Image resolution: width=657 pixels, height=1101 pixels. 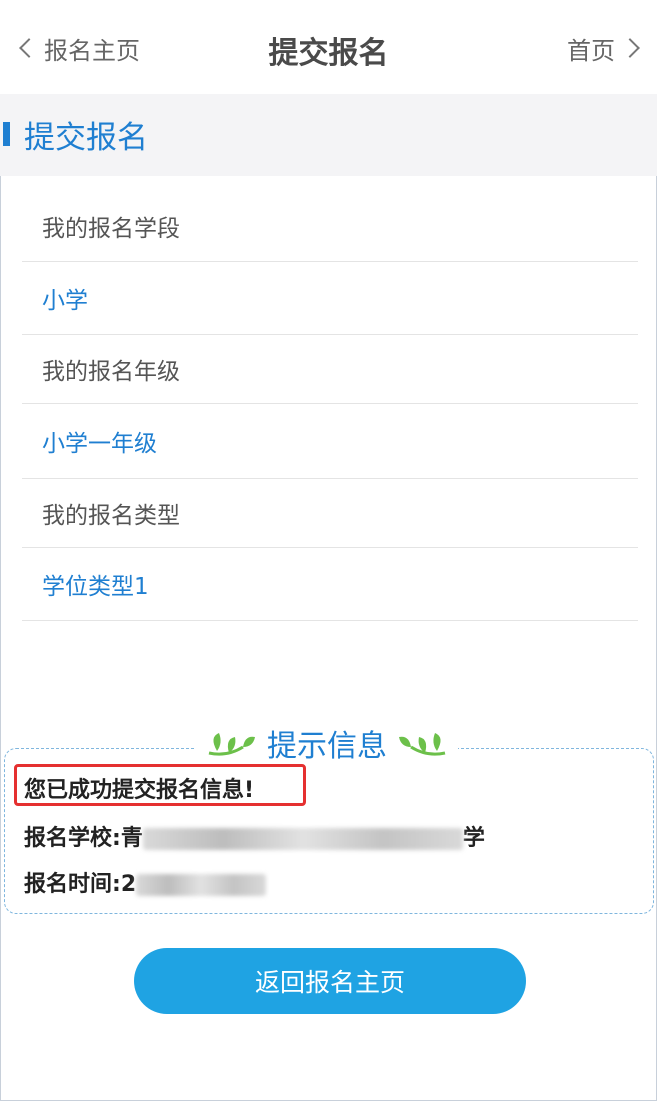 I want to click on school-value-start: 青, so click(x=131, y=838).